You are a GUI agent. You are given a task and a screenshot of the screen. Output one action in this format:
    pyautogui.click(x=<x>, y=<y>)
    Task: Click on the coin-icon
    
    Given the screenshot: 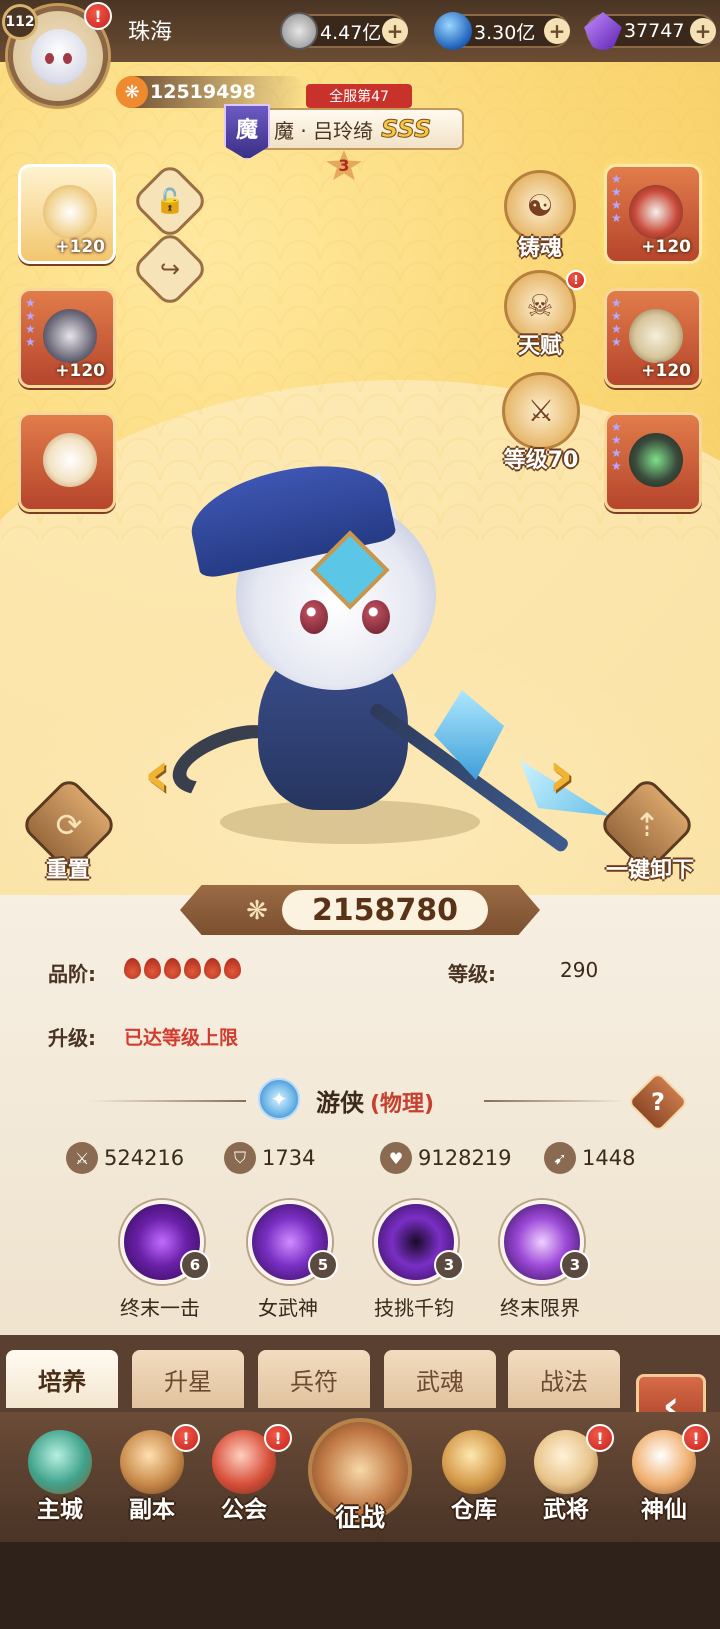 What is the action you would take?
    pyautogui.click(x=299, y=31)
    